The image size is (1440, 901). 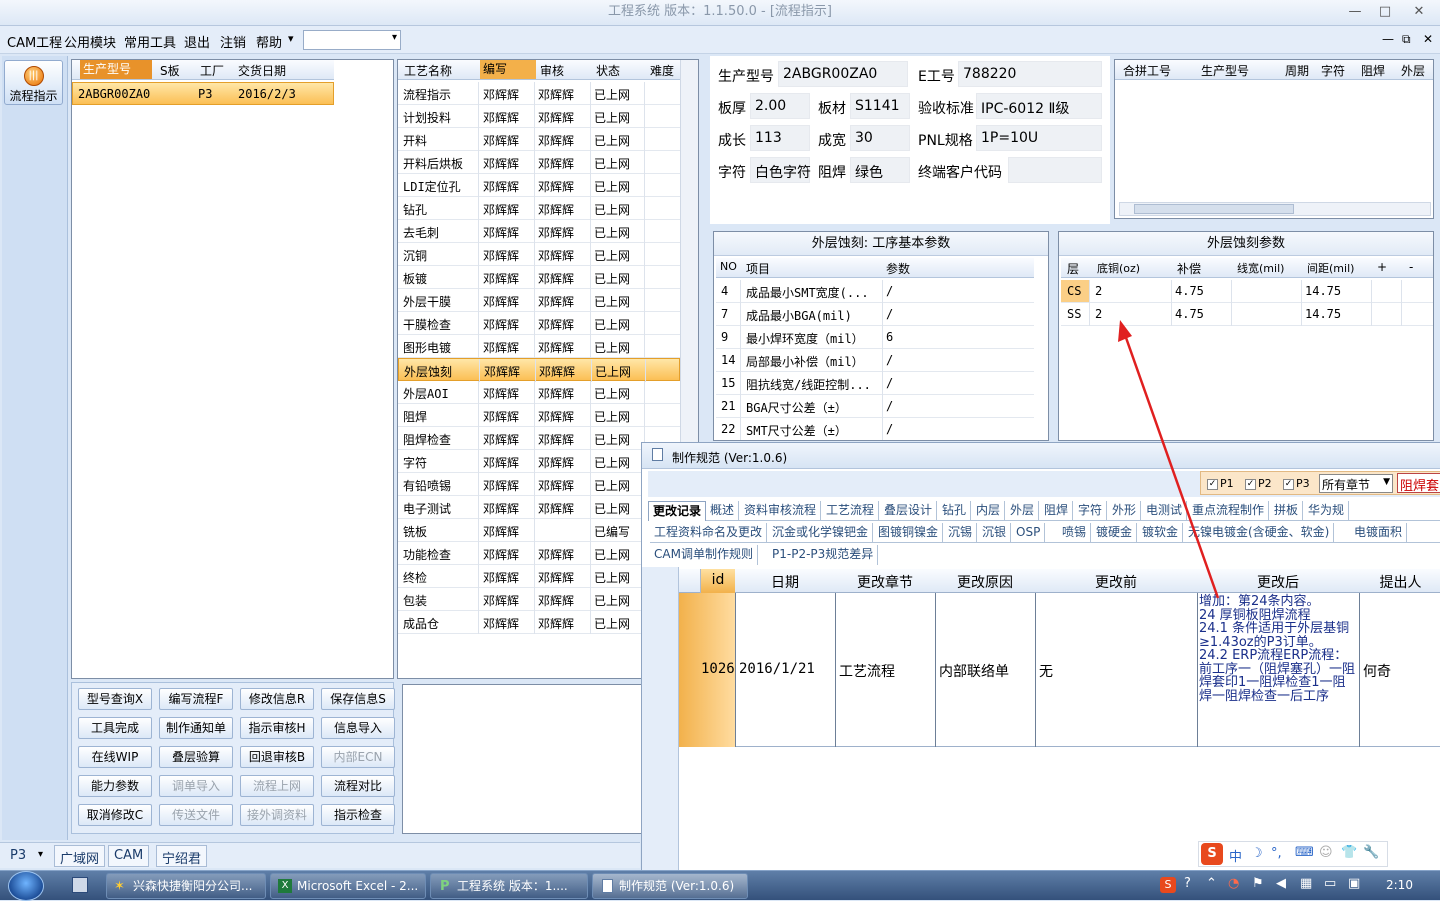 I want to click on tray-app-icon: ◔, so click(x=1233, y=883).